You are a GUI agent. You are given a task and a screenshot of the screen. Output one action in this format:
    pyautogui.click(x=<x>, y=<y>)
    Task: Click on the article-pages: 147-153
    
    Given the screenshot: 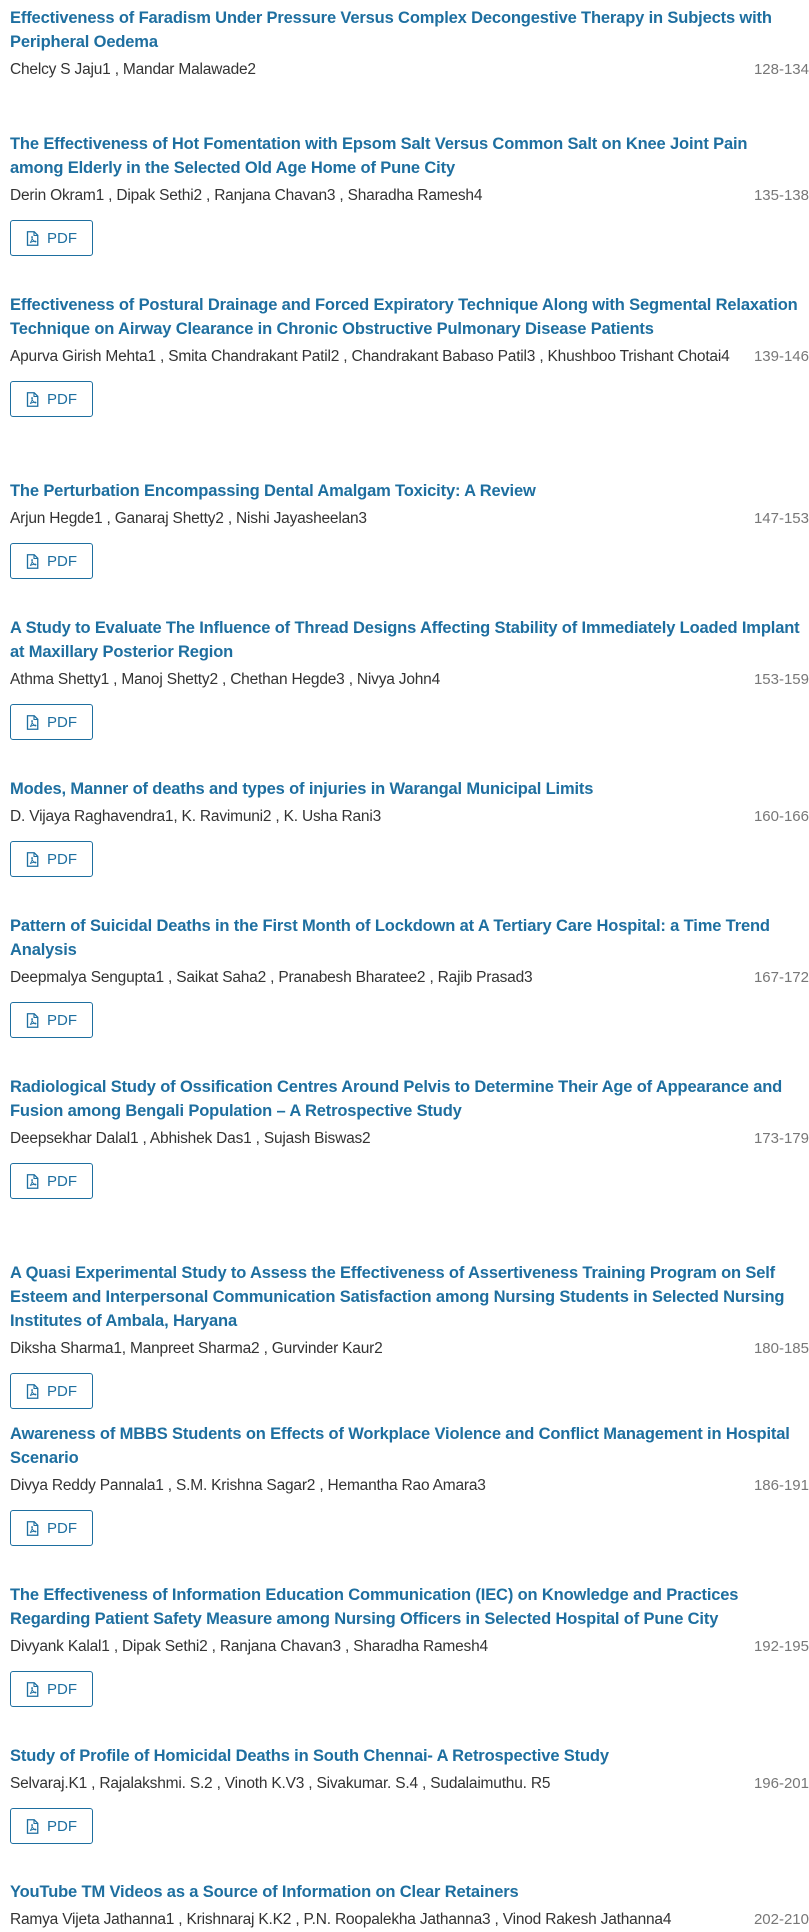 What is the action you would take?
    pyautogui.click(x=781, y=518)
    